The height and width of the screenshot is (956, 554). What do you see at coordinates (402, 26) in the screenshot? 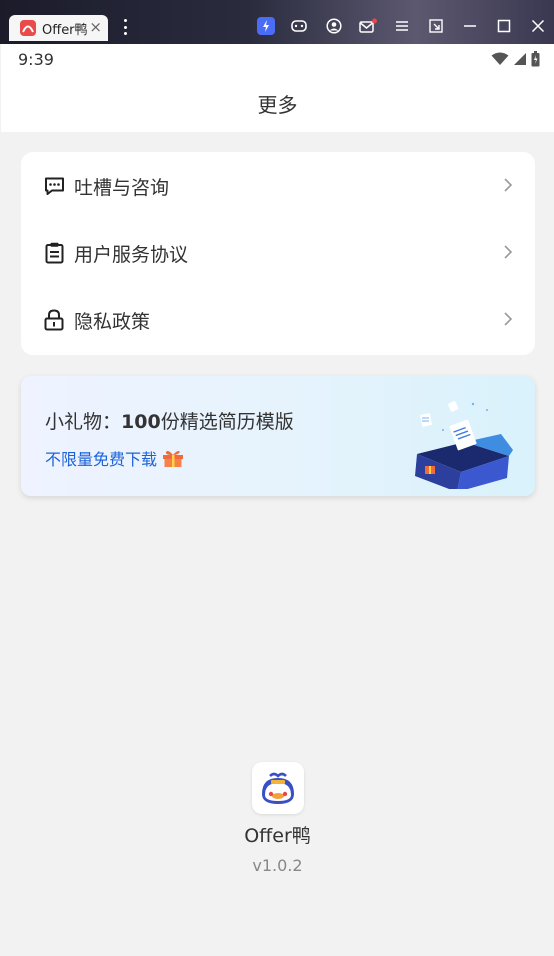
I see `menu-icon` at bounding box center [402, 26].